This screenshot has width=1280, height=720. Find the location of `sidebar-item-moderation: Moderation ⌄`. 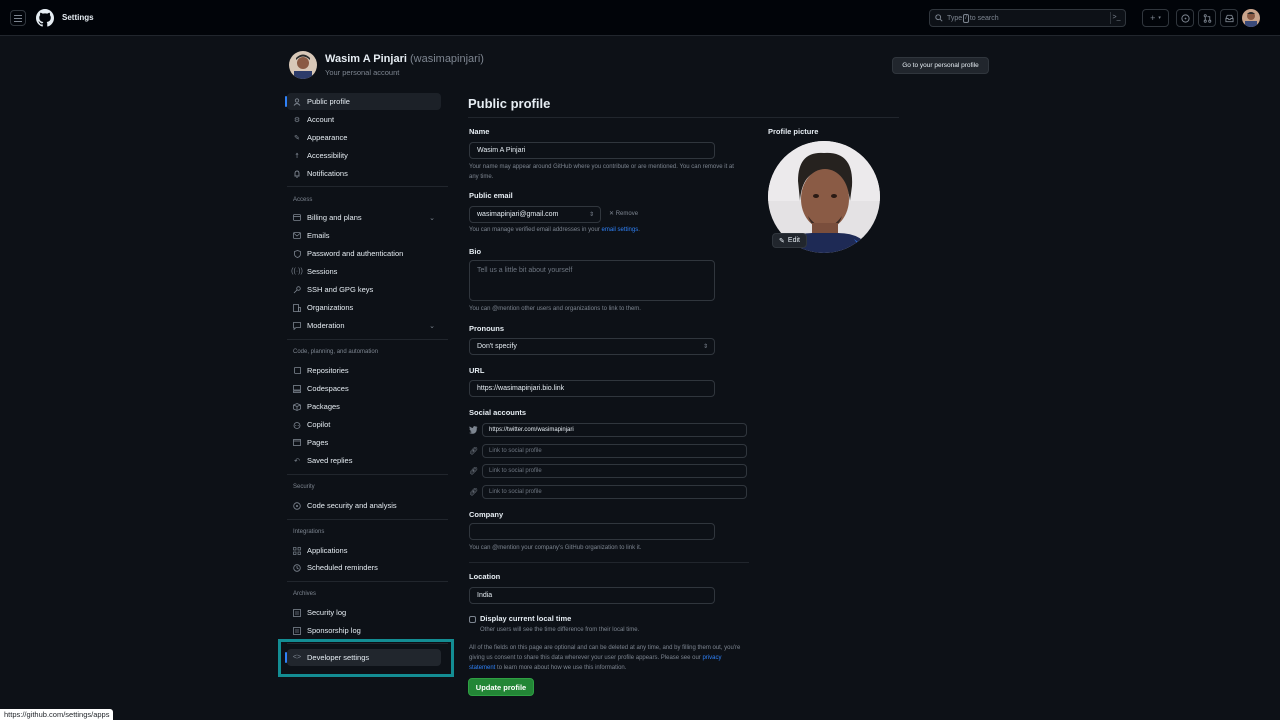

sidebar-item-moderation: Moderation ⌄ is located at coordinates (364, 325).